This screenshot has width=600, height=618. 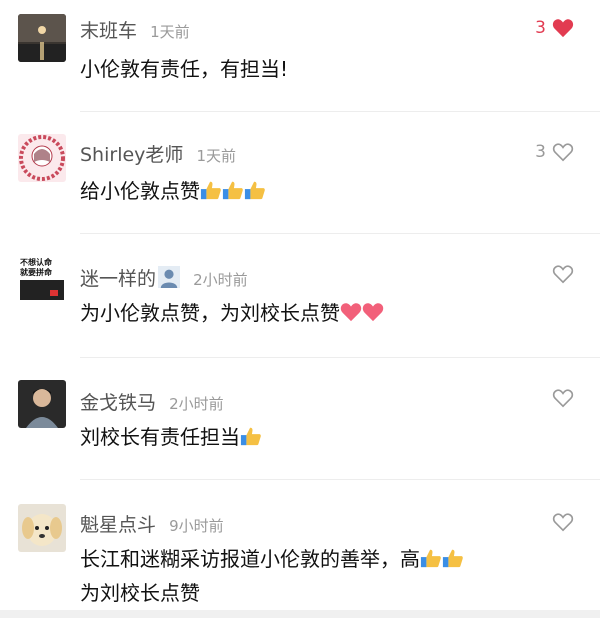 What do you see at coordinates (250, 559) in the screenshot?
I see `comment-text-body: 长江和迷糊采访报道小伦敦的善举，高` at bounding box center [250, 559].